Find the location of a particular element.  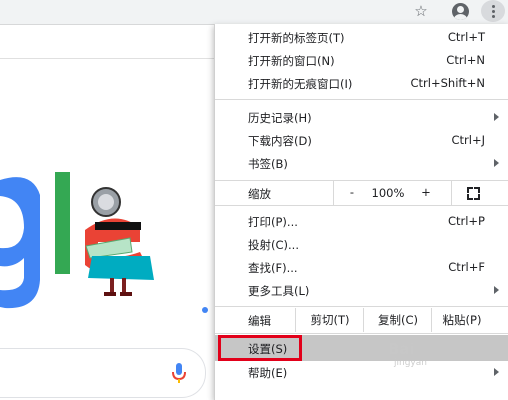

profile-avatar is located at coordinates (460, 11).